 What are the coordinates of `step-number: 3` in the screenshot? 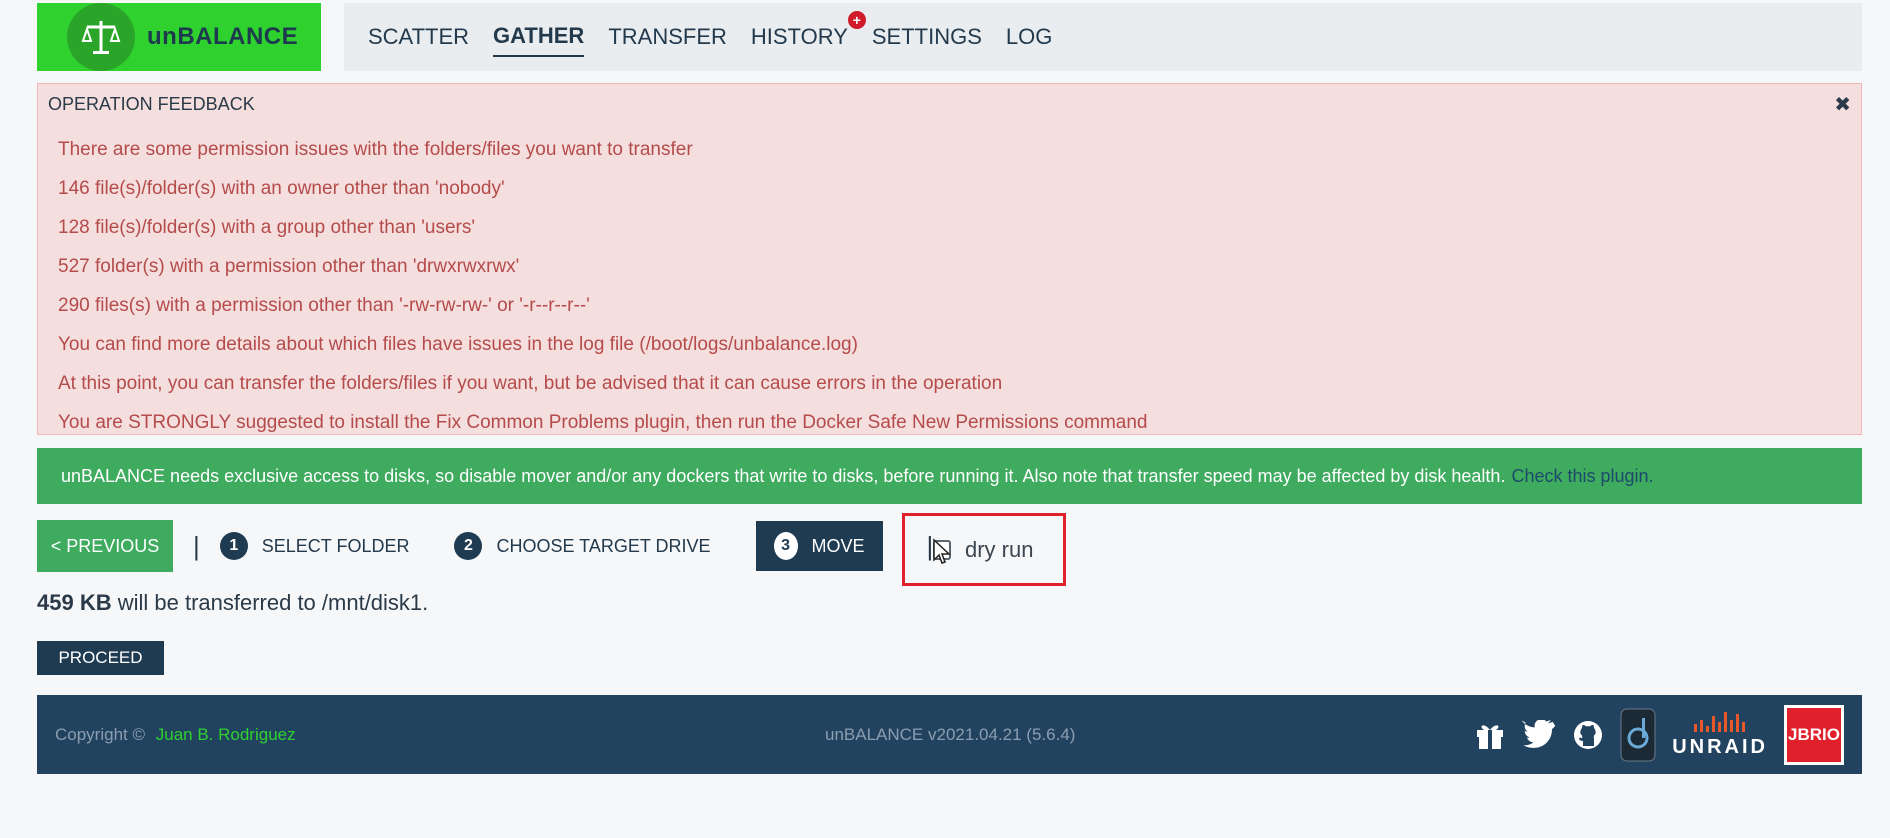 It's located at (785, 546).